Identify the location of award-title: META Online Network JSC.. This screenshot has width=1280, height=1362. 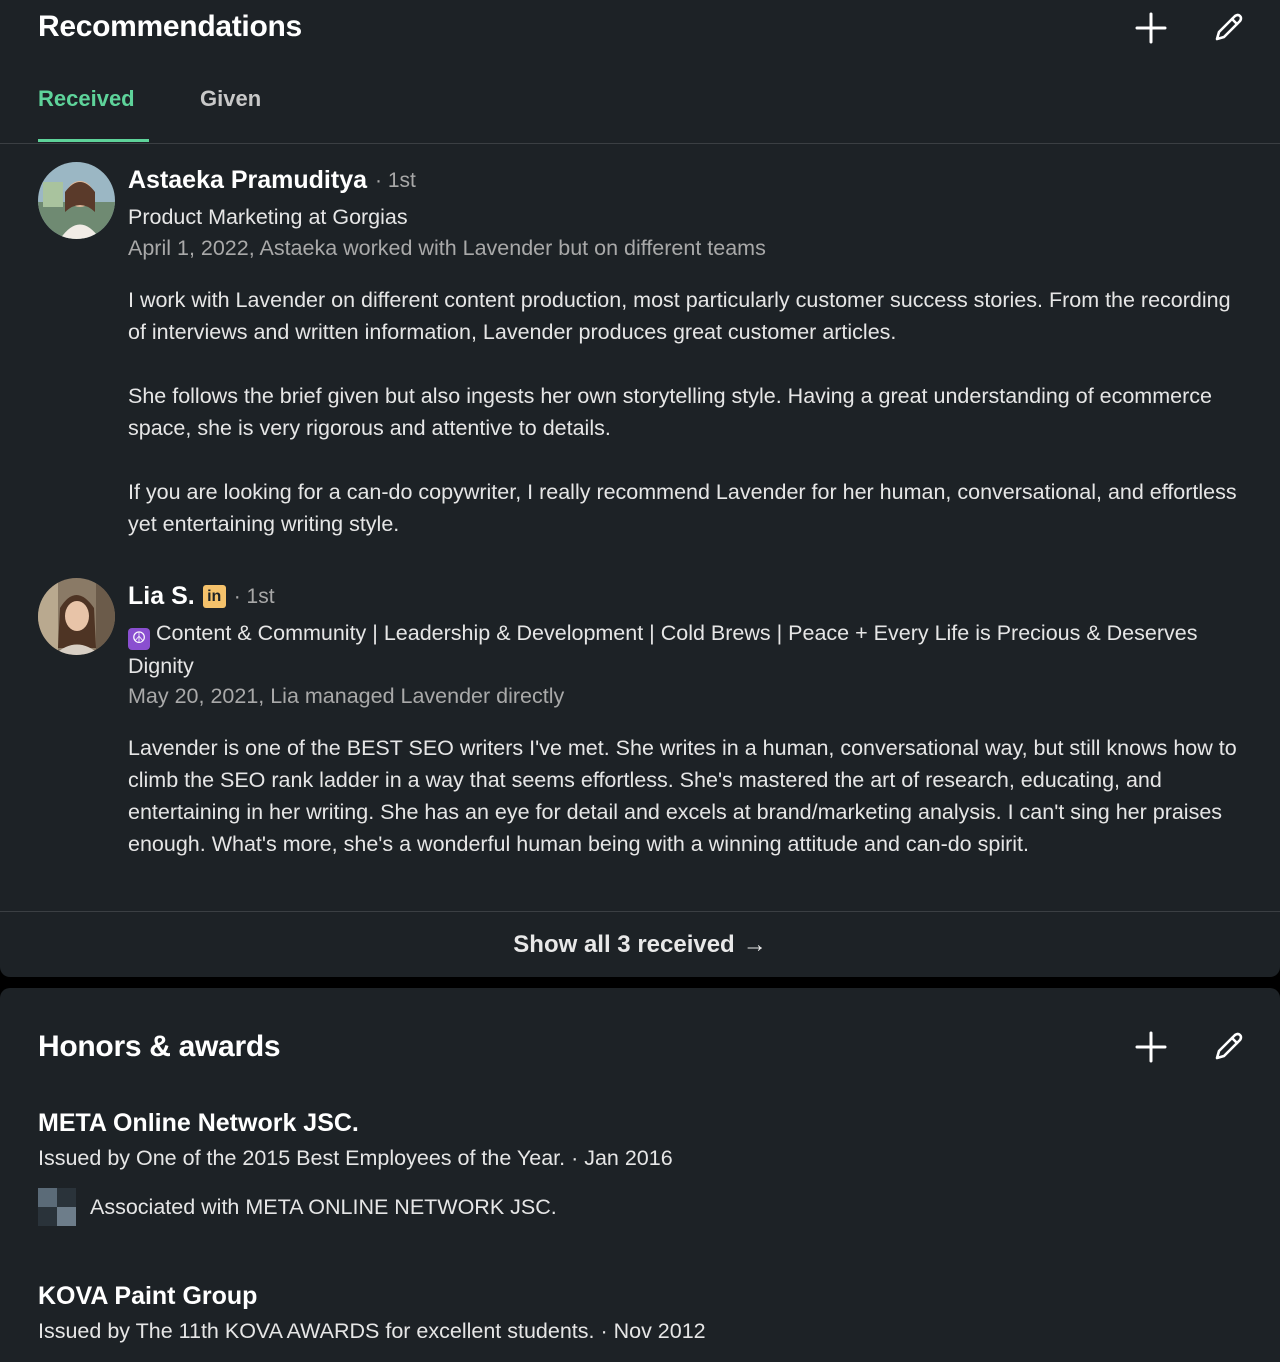
(198, 1123).